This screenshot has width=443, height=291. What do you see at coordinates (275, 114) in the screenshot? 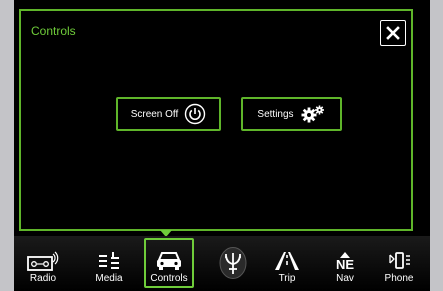
I see `settings-label: Settings` at bounding box center [275, 114].